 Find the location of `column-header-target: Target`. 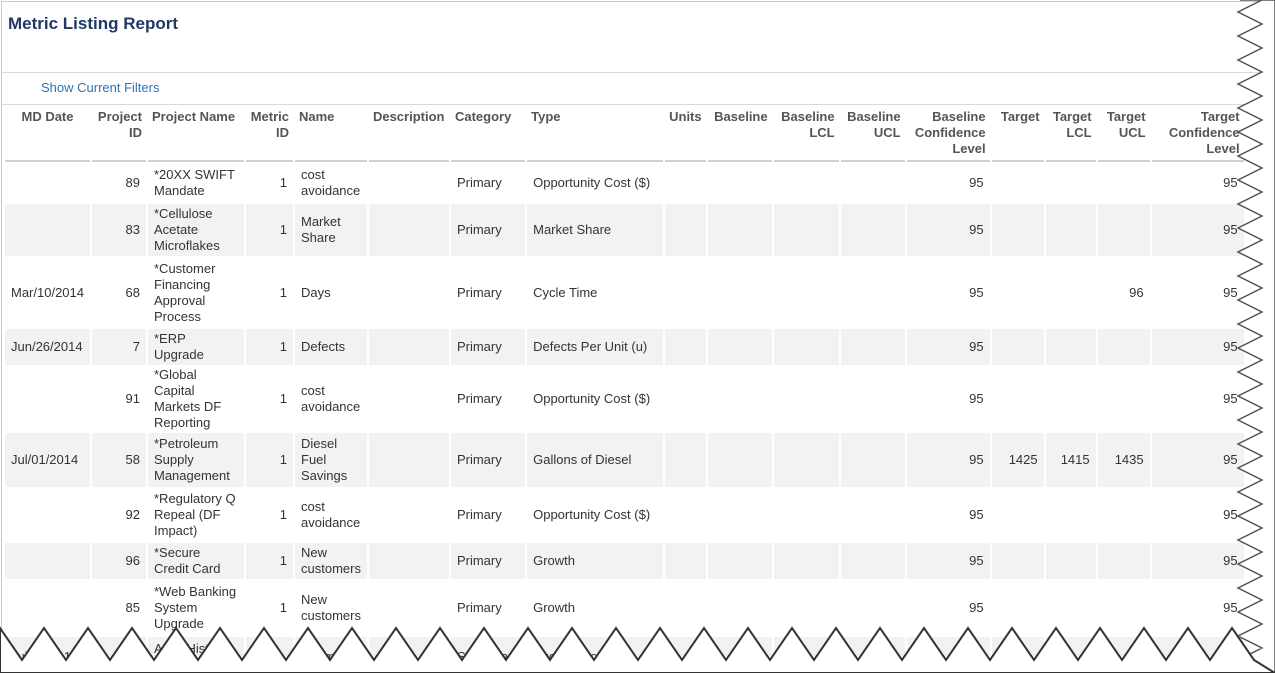

column-header-target: Target is located at coordinates (1017, 134).